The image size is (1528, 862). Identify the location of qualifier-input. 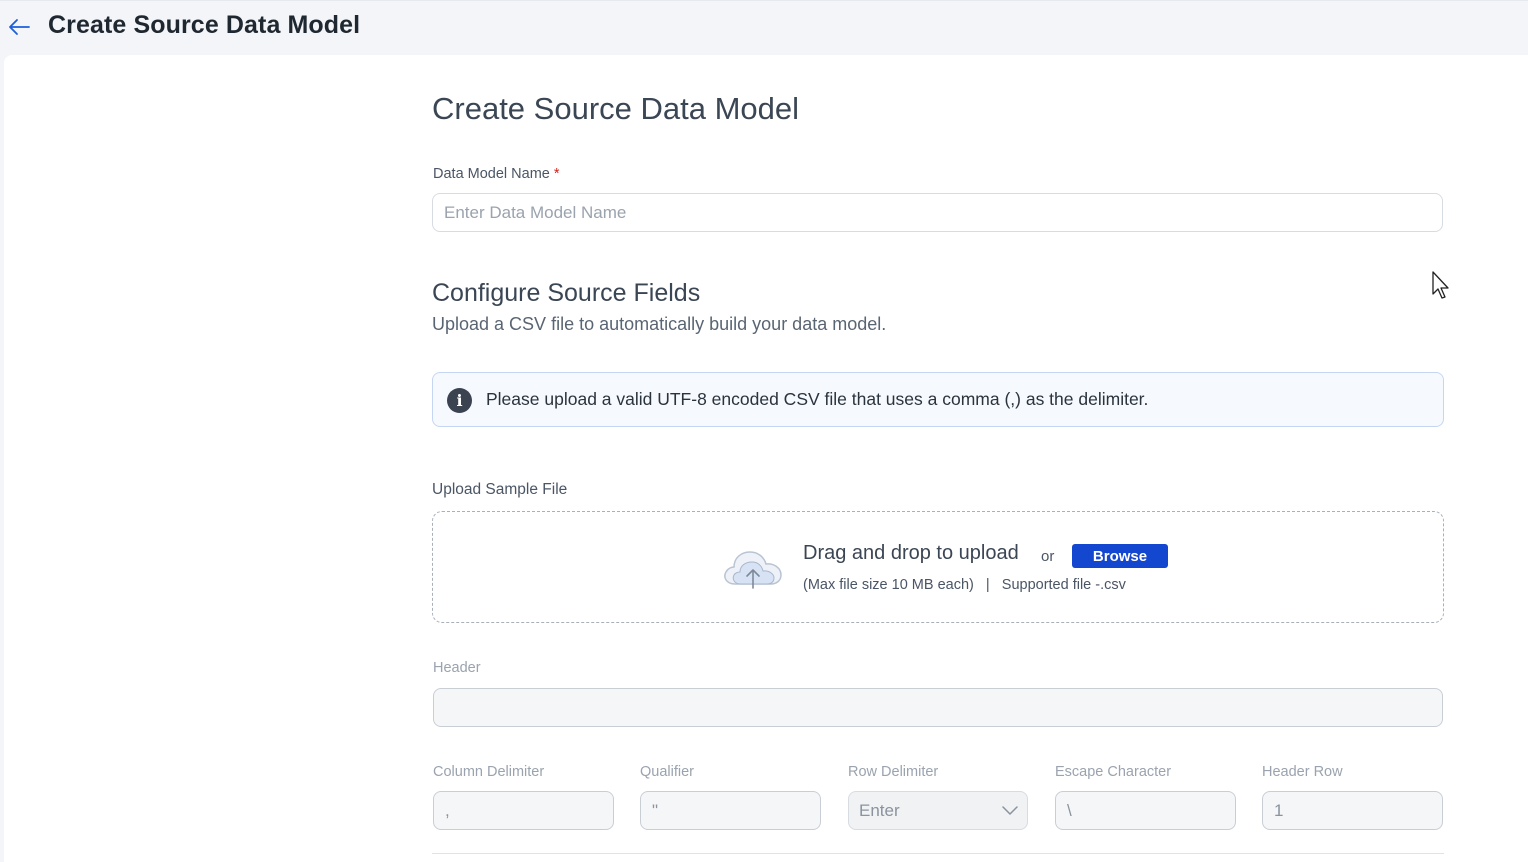
(730, 810).